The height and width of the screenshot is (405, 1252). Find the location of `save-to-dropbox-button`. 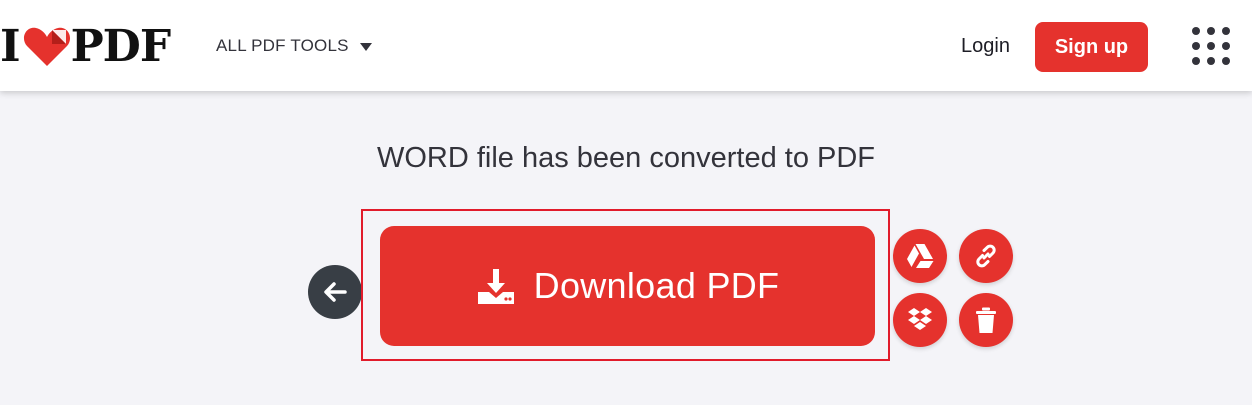

save-to-dropbox-button is located at coordinates (920, 320).